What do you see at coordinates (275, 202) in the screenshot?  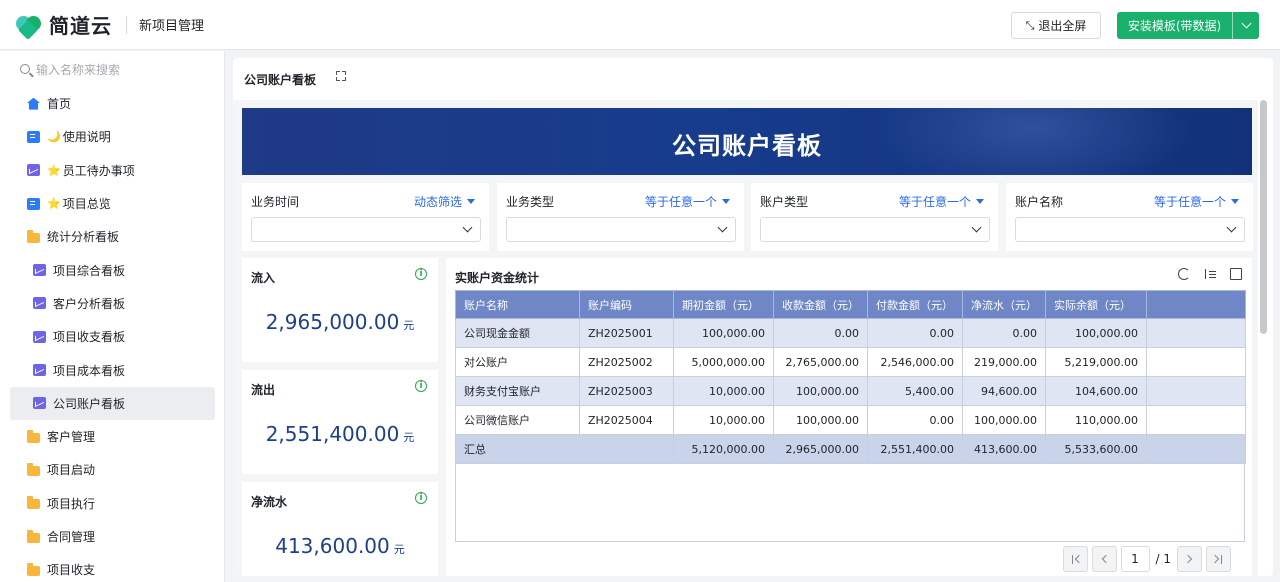 I see `filter-label: 业务时间` at bounding box center [275, 202].